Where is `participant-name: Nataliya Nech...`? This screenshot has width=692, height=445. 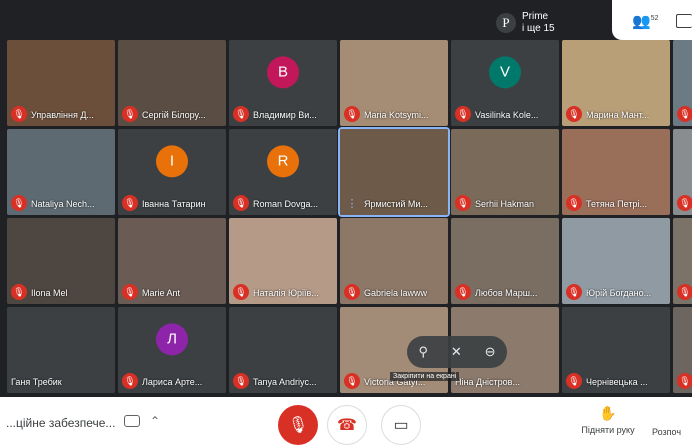 participant-name: Nataliya Nech... is located at coordinates (63, 204).